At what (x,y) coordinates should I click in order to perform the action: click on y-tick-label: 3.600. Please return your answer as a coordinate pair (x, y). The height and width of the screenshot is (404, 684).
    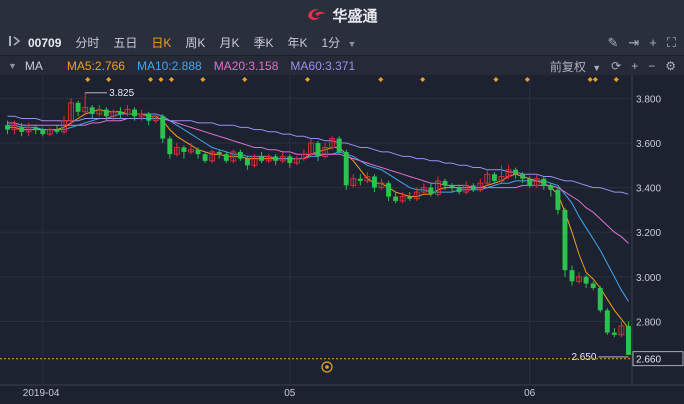
    Looking at the image, I should click on (648, 144).